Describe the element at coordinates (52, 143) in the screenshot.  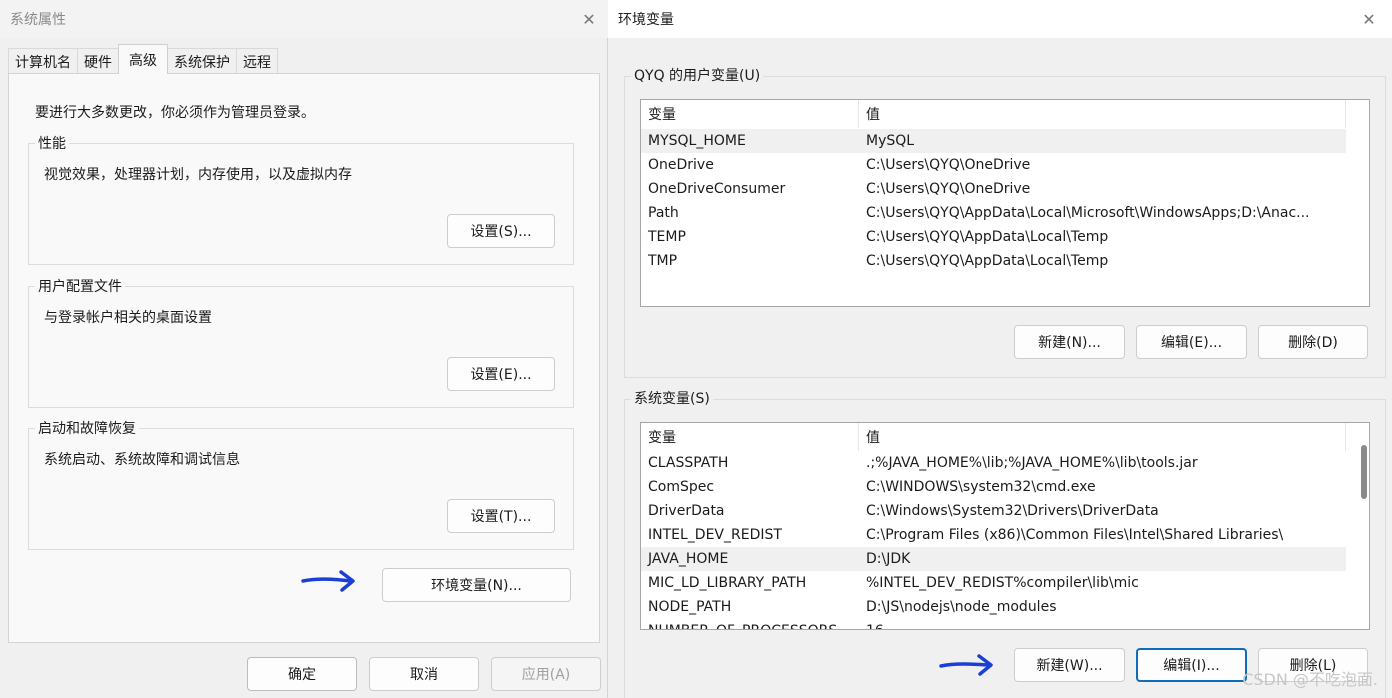
I see `performance-legend: 性能` at that location.